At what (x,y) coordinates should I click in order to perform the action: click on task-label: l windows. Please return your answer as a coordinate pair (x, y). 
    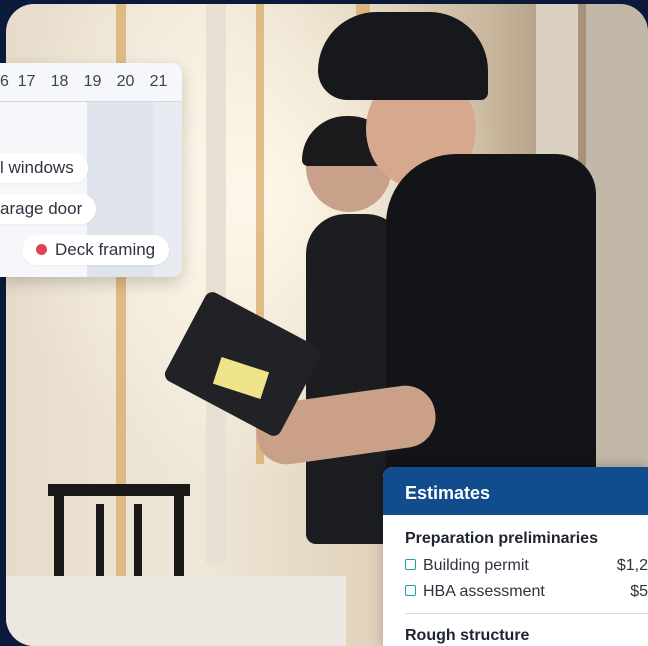
    Looking at the image, I should click on (37, 167).